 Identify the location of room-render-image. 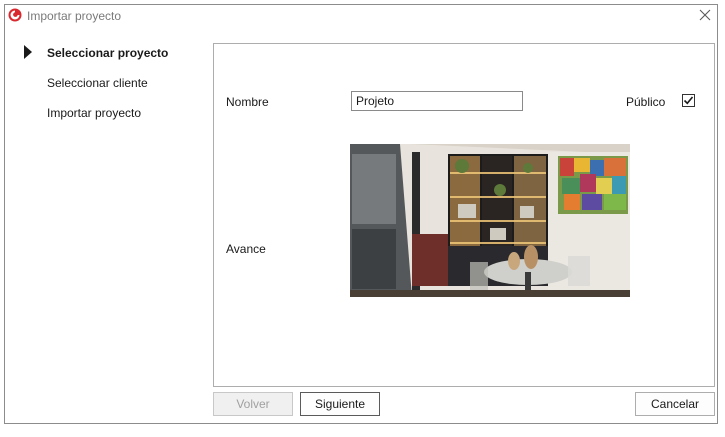
(490, 220).